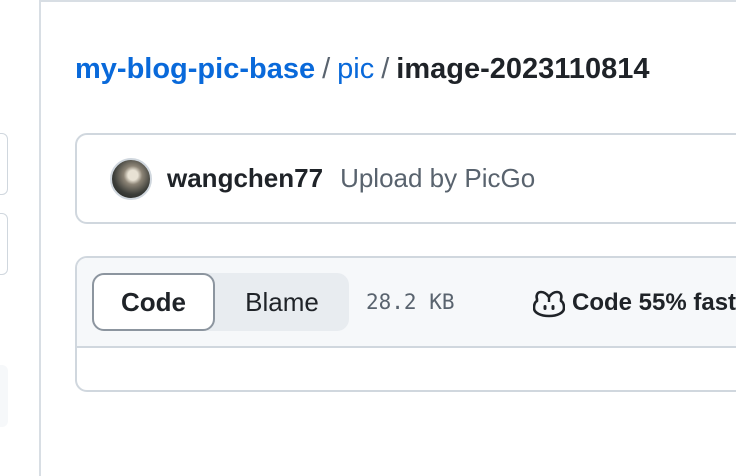 The image size is (736, 476). I want to click on copilot-icon, so click(549, 304).